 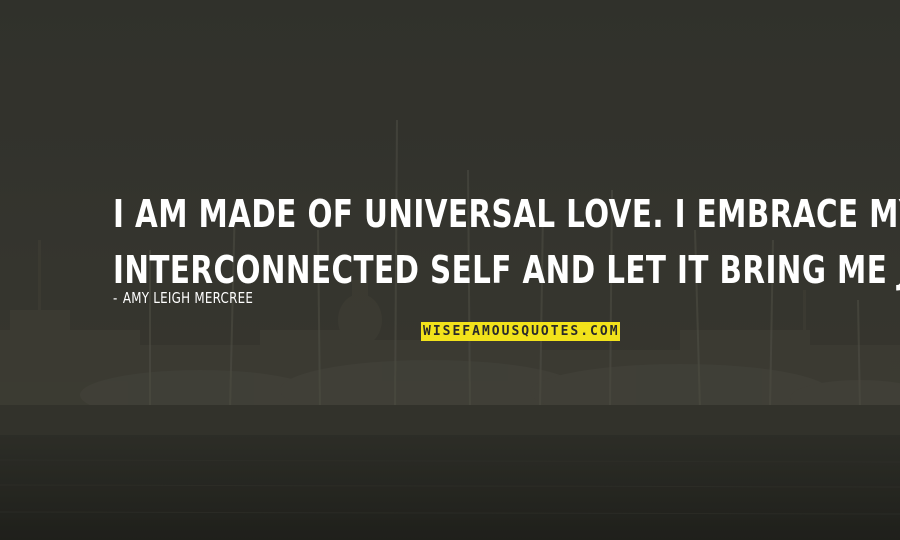 What do you see at coordinates (115, 298) in the screenshot?
I see `author-dash: -` at bounding box center [115, 298].